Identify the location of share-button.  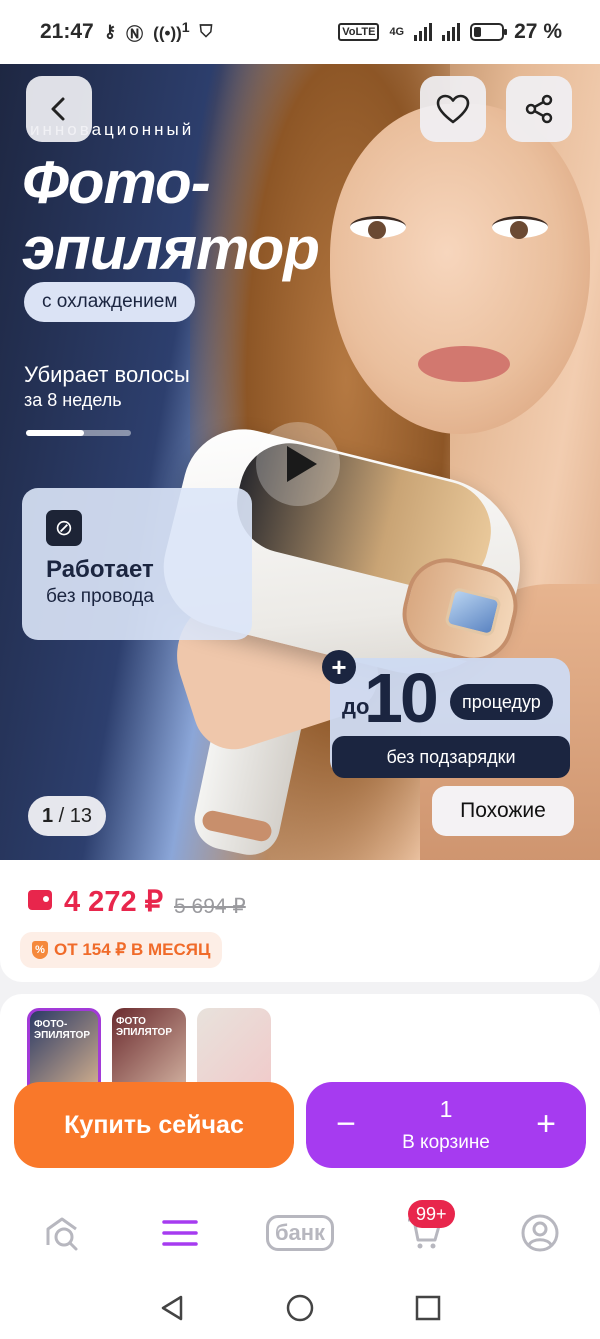
(539, 109).